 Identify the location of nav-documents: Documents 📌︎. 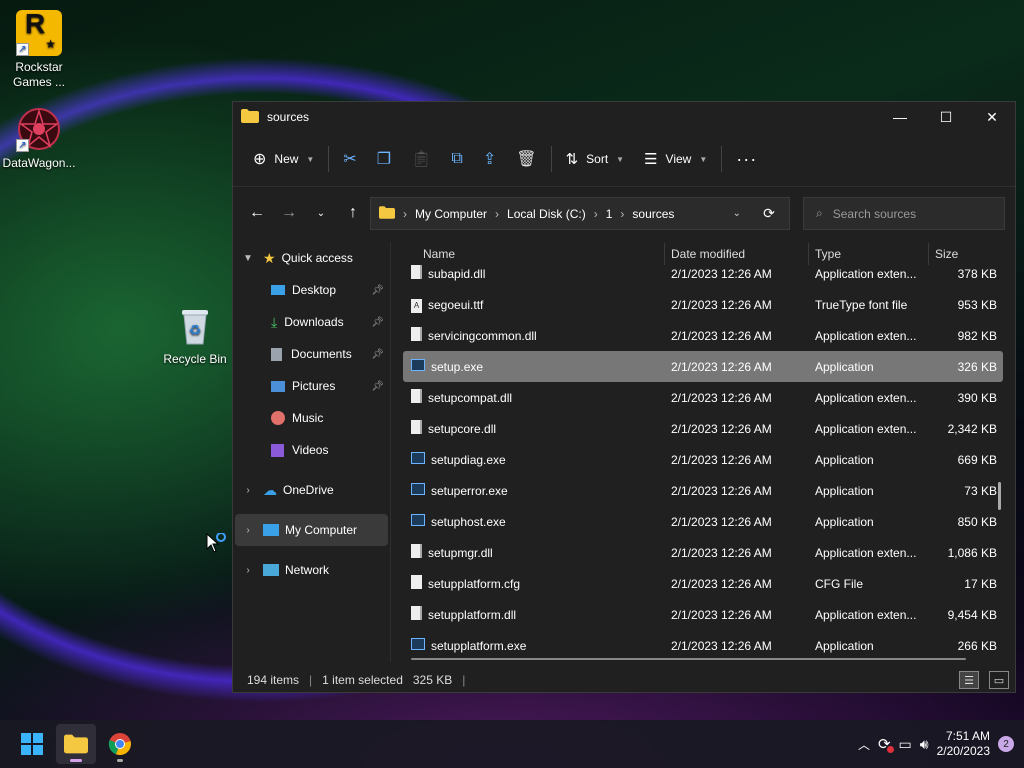
(311, 354).